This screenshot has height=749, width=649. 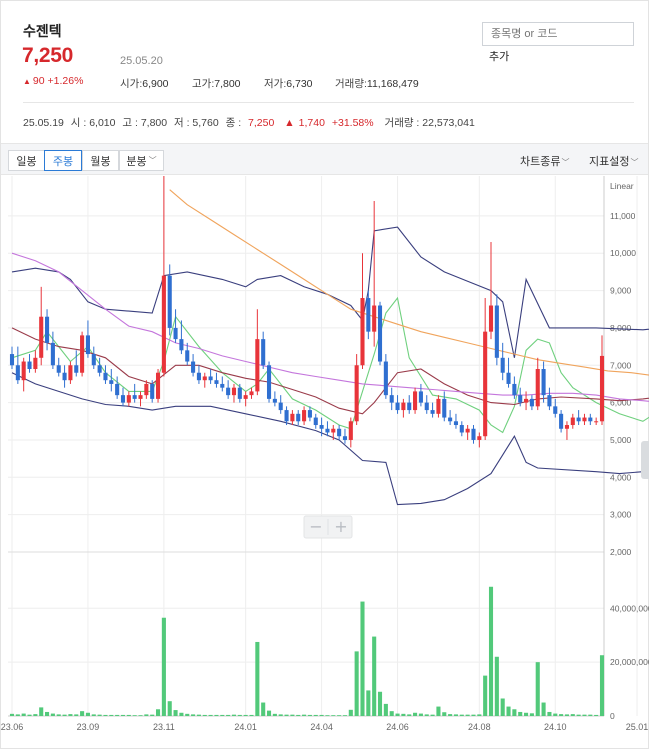 I want to click on x-tick-label: 24.01, so click(x=245, y=727).